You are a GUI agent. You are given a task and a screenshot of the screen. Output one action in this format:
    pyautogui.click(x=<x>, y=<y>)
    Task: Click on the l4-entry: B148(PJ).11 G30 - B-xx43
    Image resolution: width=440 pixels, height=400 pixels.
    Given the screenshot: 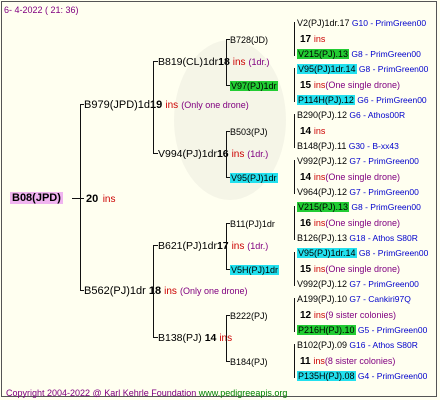 What is the action you would take?
    pyautogui.click(x=348, y=146)
    